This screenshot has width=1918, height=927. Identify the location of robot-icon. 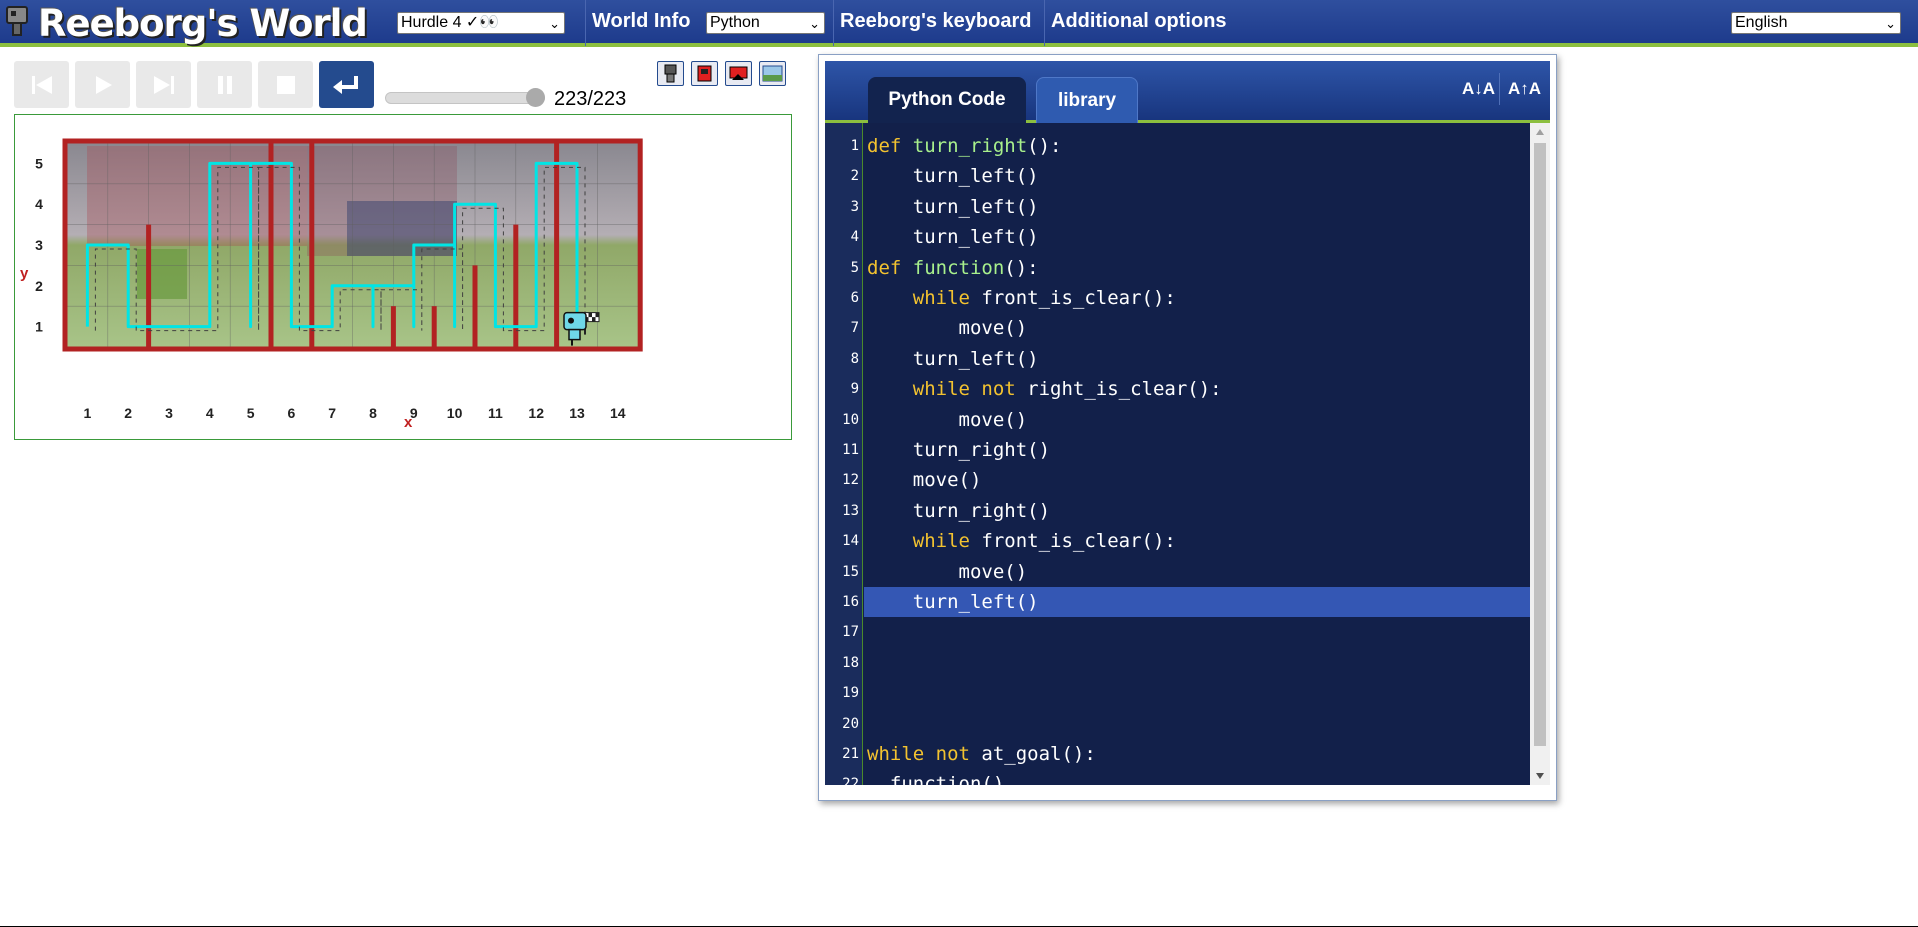
(670, 73).